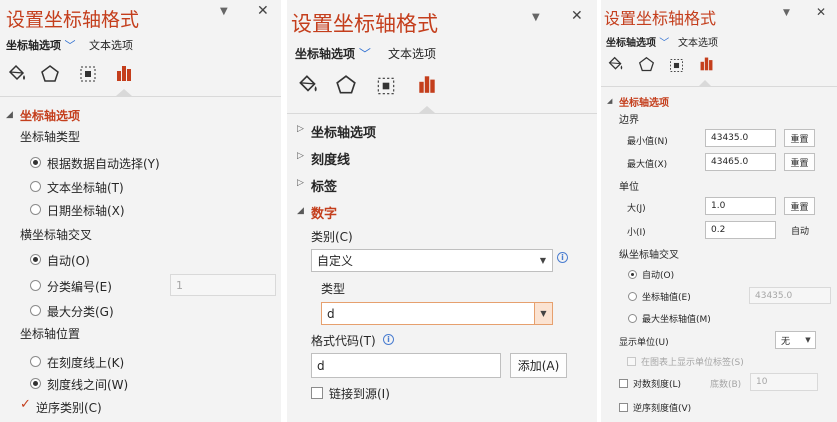 This screenshot has height=422, width=837. What do you see at coordinates (795, 340) in the screenshot?
I see `display-units-dropdown: 无 ▼` at bounding box center [795, 340].